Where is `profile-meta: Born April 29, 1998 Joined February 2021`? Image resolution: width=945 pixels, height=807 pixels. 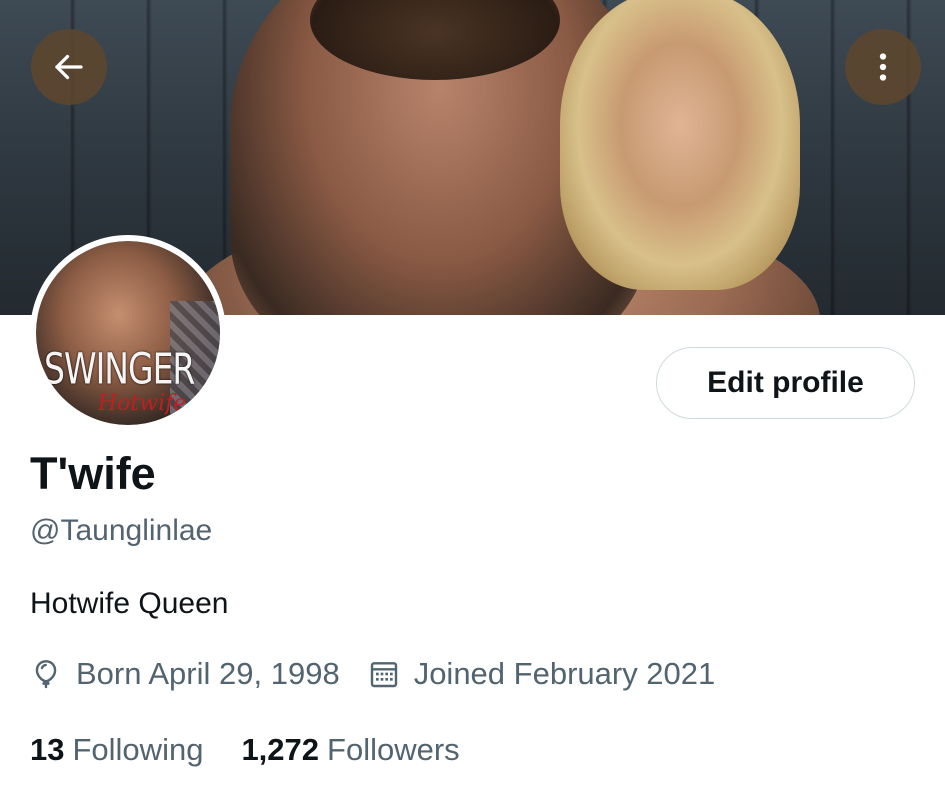
profile-meta: Born April 29, 1998 Joined February 2021 is located at coordinates (372, 674).